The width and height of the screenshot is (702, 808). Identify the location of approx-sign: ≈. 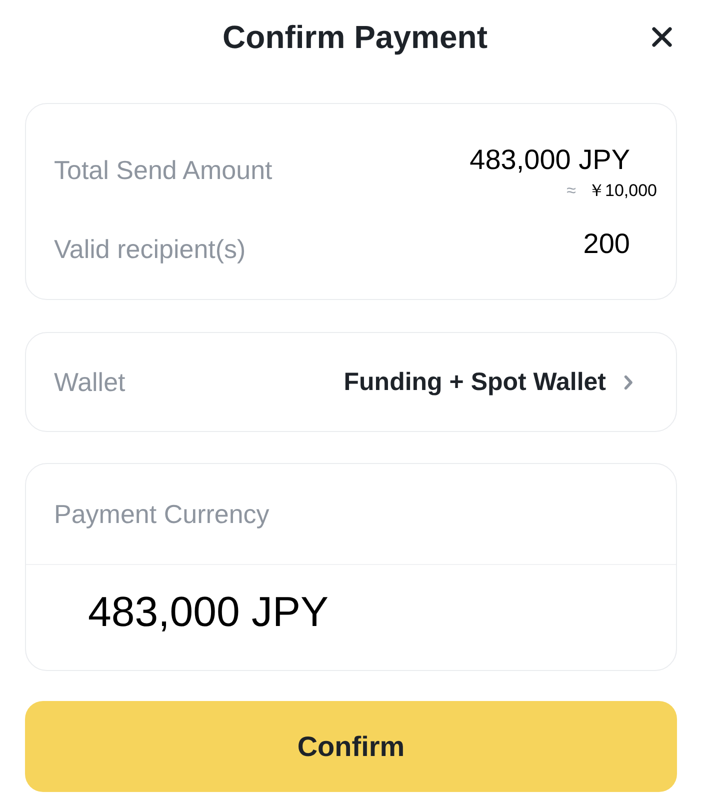
(571, 191).